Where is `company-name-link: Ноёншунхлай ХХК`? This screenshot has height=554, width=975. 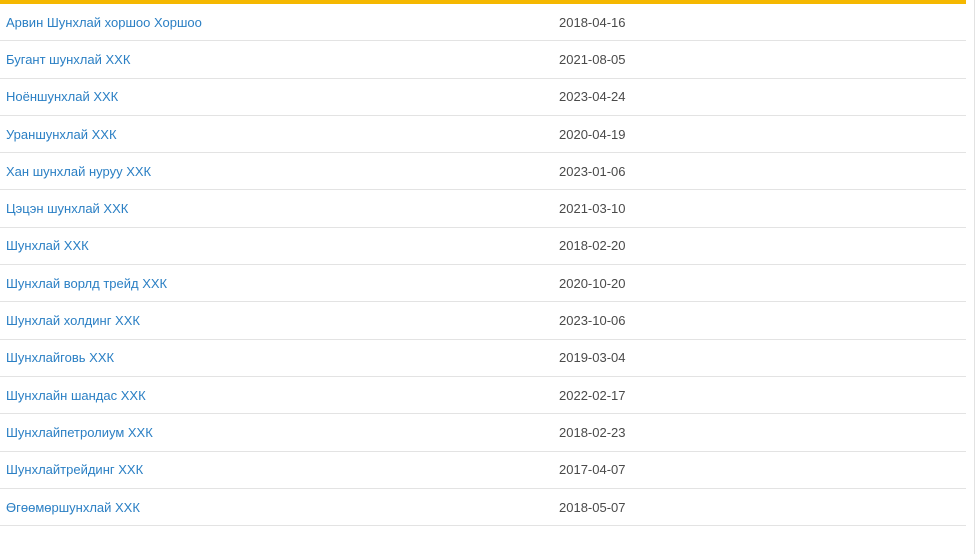 company-name-link: Ноёншунхлай ХХК is located at coordinates (279, 96).